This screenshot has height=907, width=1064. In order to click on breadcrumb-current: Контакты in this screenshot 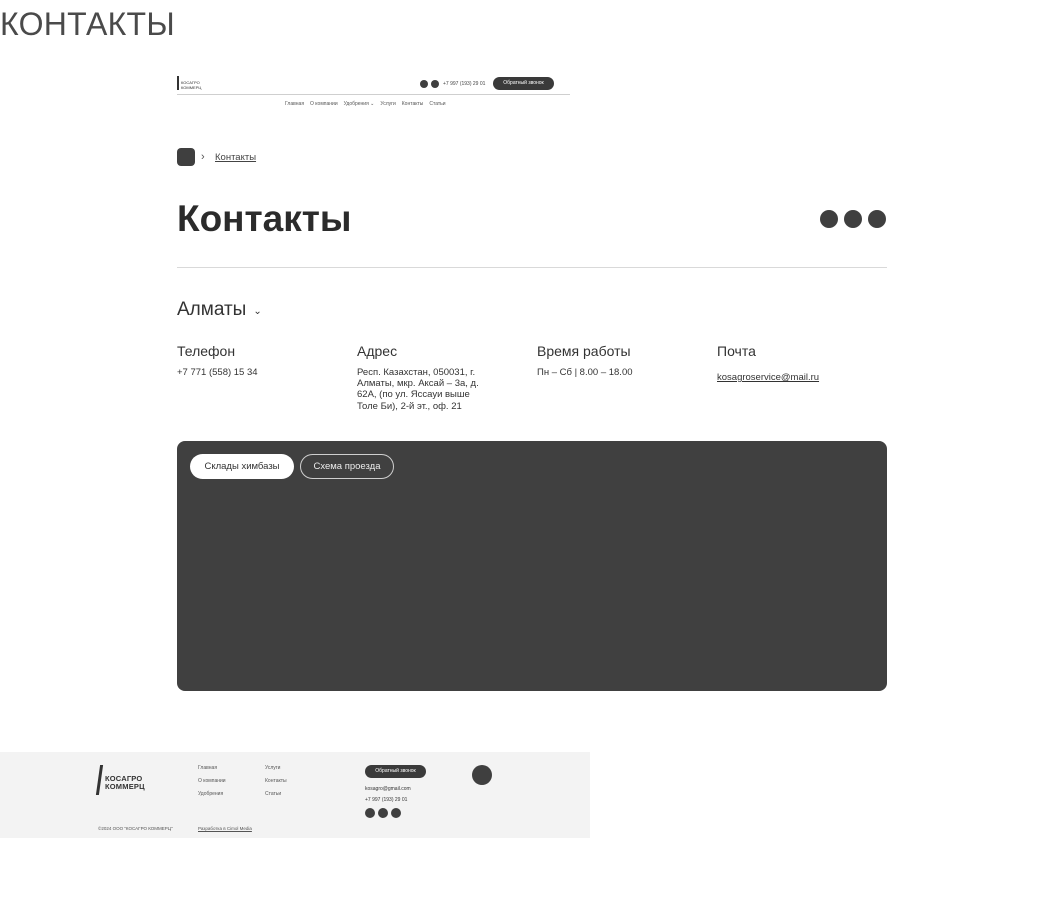, I will do `click(235, 157)`.